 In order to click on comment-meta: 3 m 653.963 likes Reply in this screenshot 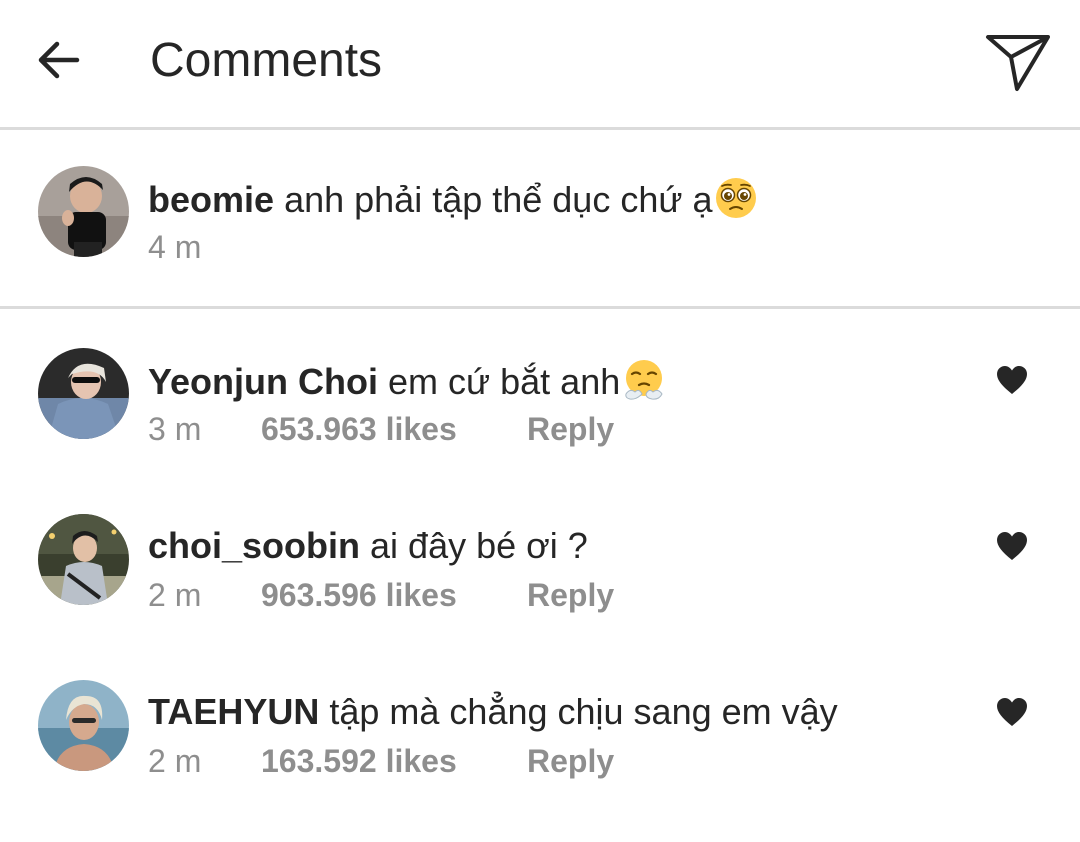, I will do `click(381, 429)`.